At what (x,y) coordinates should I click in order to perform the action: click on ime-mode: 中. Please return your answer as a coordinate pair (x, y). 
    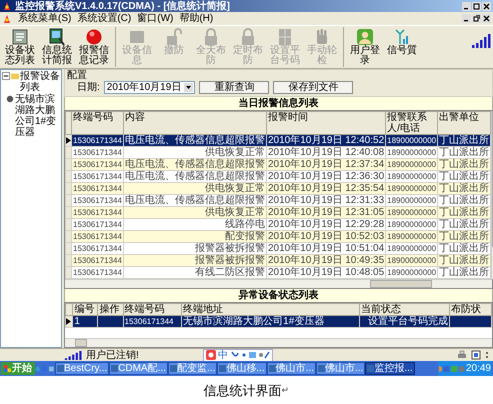
    Looking at the image, I should click on (223, 355).